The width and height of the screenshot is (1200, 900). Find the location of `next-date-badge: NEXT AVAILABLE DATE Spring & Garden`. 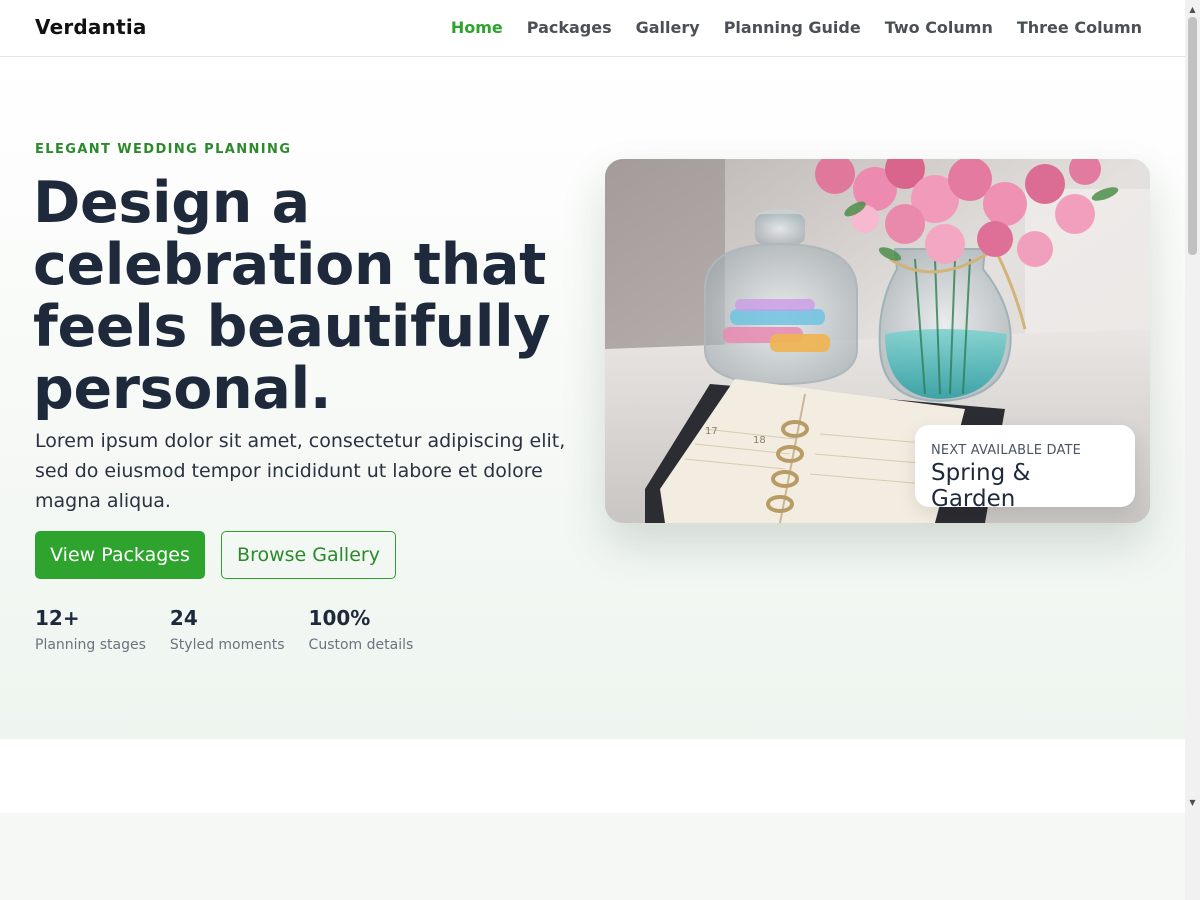

next-date-badge: NEXT AVAILABLE DATE Spring & Garden is located at coordinates (1025, 468).